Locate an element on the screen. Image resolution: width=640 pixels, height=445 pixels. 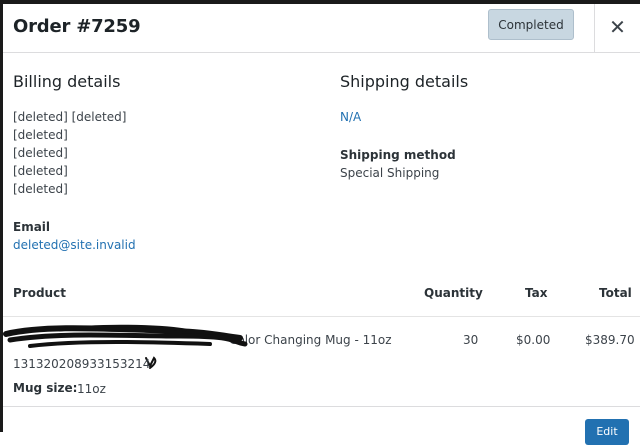
billing-address-line-3: [deleted] is located at coordinates (40, 153).